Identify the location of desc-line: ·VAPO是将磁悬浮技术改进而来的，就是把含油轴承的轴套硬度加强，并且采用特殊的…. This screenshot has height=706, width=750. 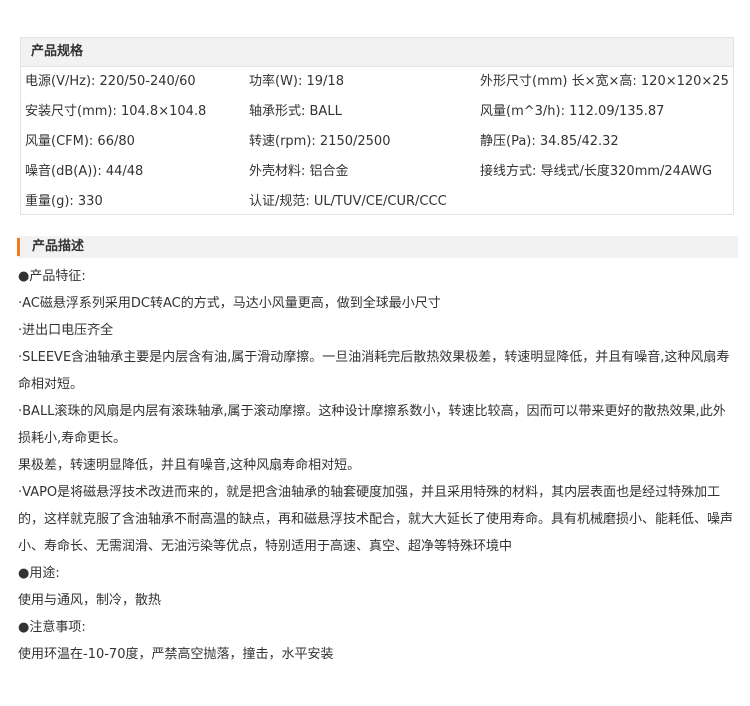
(369, 492).